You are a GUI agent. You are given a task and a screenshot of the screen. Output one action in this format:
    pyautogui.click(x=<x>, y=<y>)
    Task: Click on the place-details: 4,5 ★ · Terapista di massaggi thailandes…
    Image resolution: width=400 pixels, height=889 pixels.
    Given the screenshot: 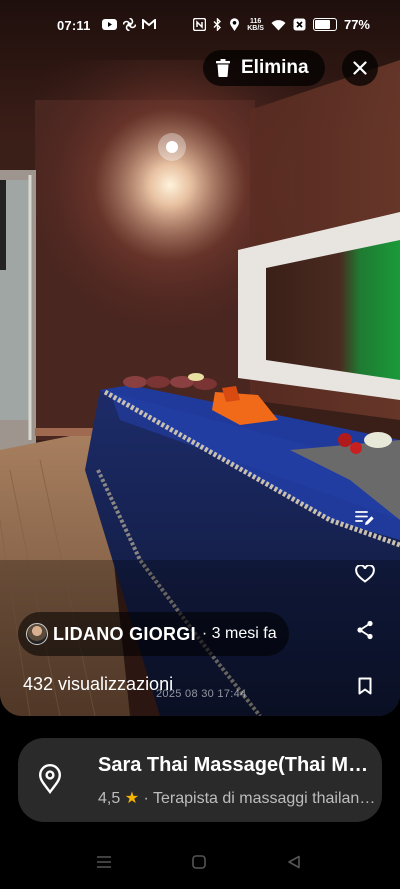 What is the action you would take?
    pyautogui.click(x=238, y=798)
    